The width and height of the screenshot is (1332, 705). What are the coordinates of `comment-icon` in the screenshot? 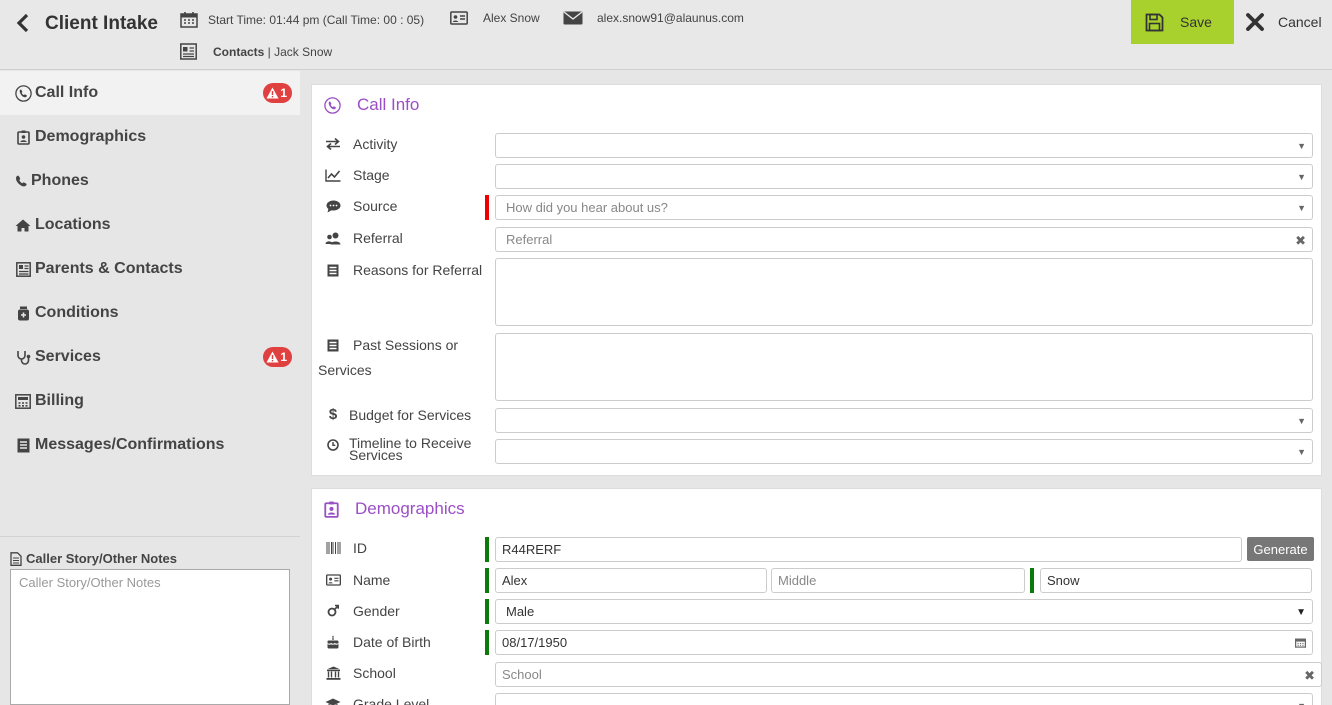 It's located at (333, 206).